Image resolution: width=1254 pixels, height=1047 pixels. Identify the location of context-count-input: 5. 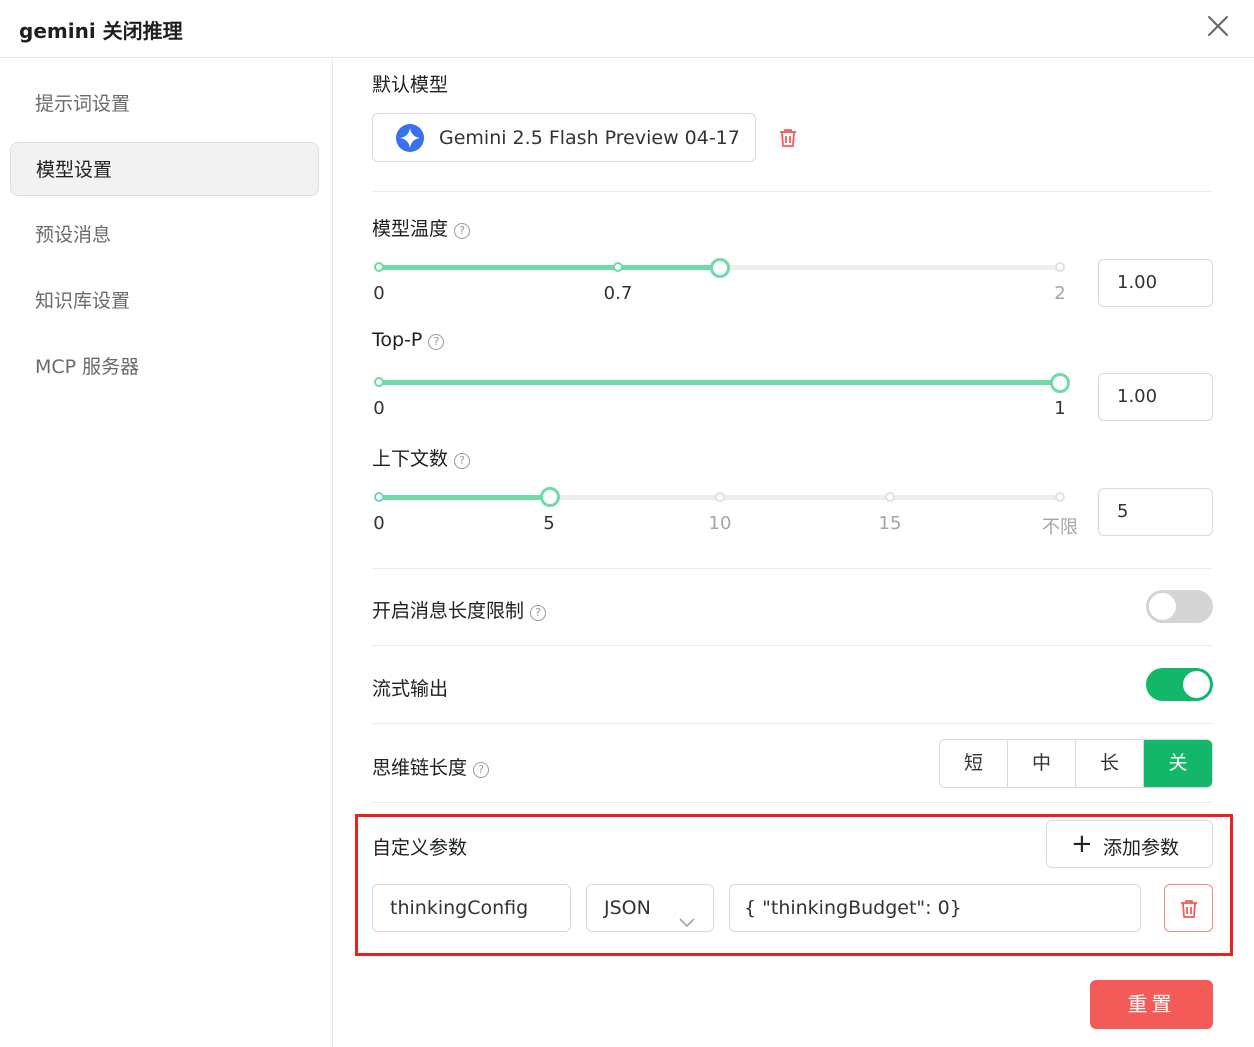
(1155, 512).